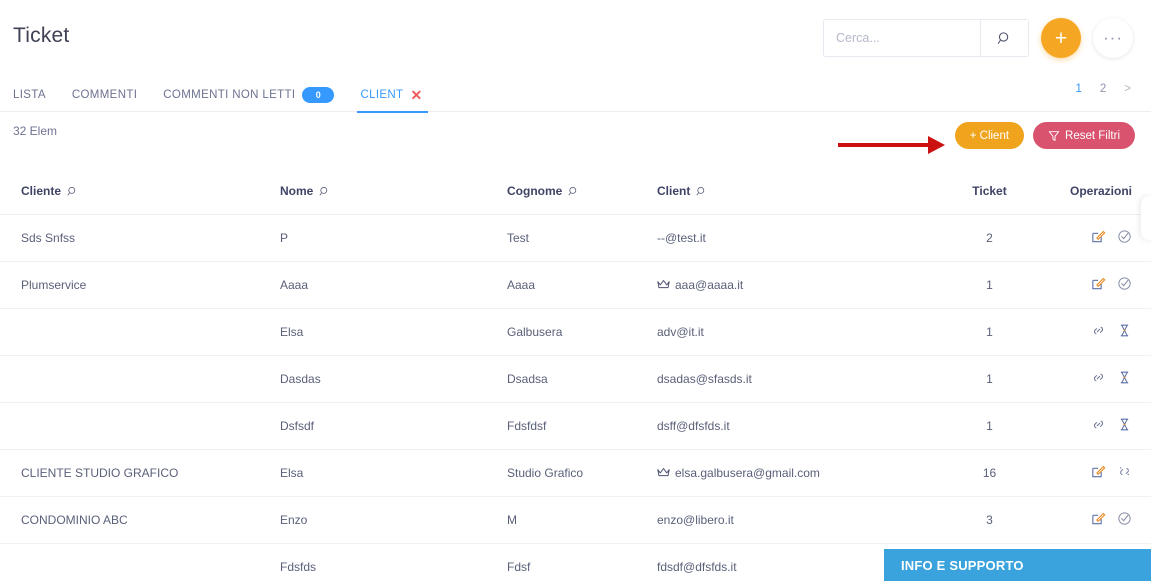 This screenshot has height=581, width=1151. I want to click on column-label: Nome, so click(297, 191).